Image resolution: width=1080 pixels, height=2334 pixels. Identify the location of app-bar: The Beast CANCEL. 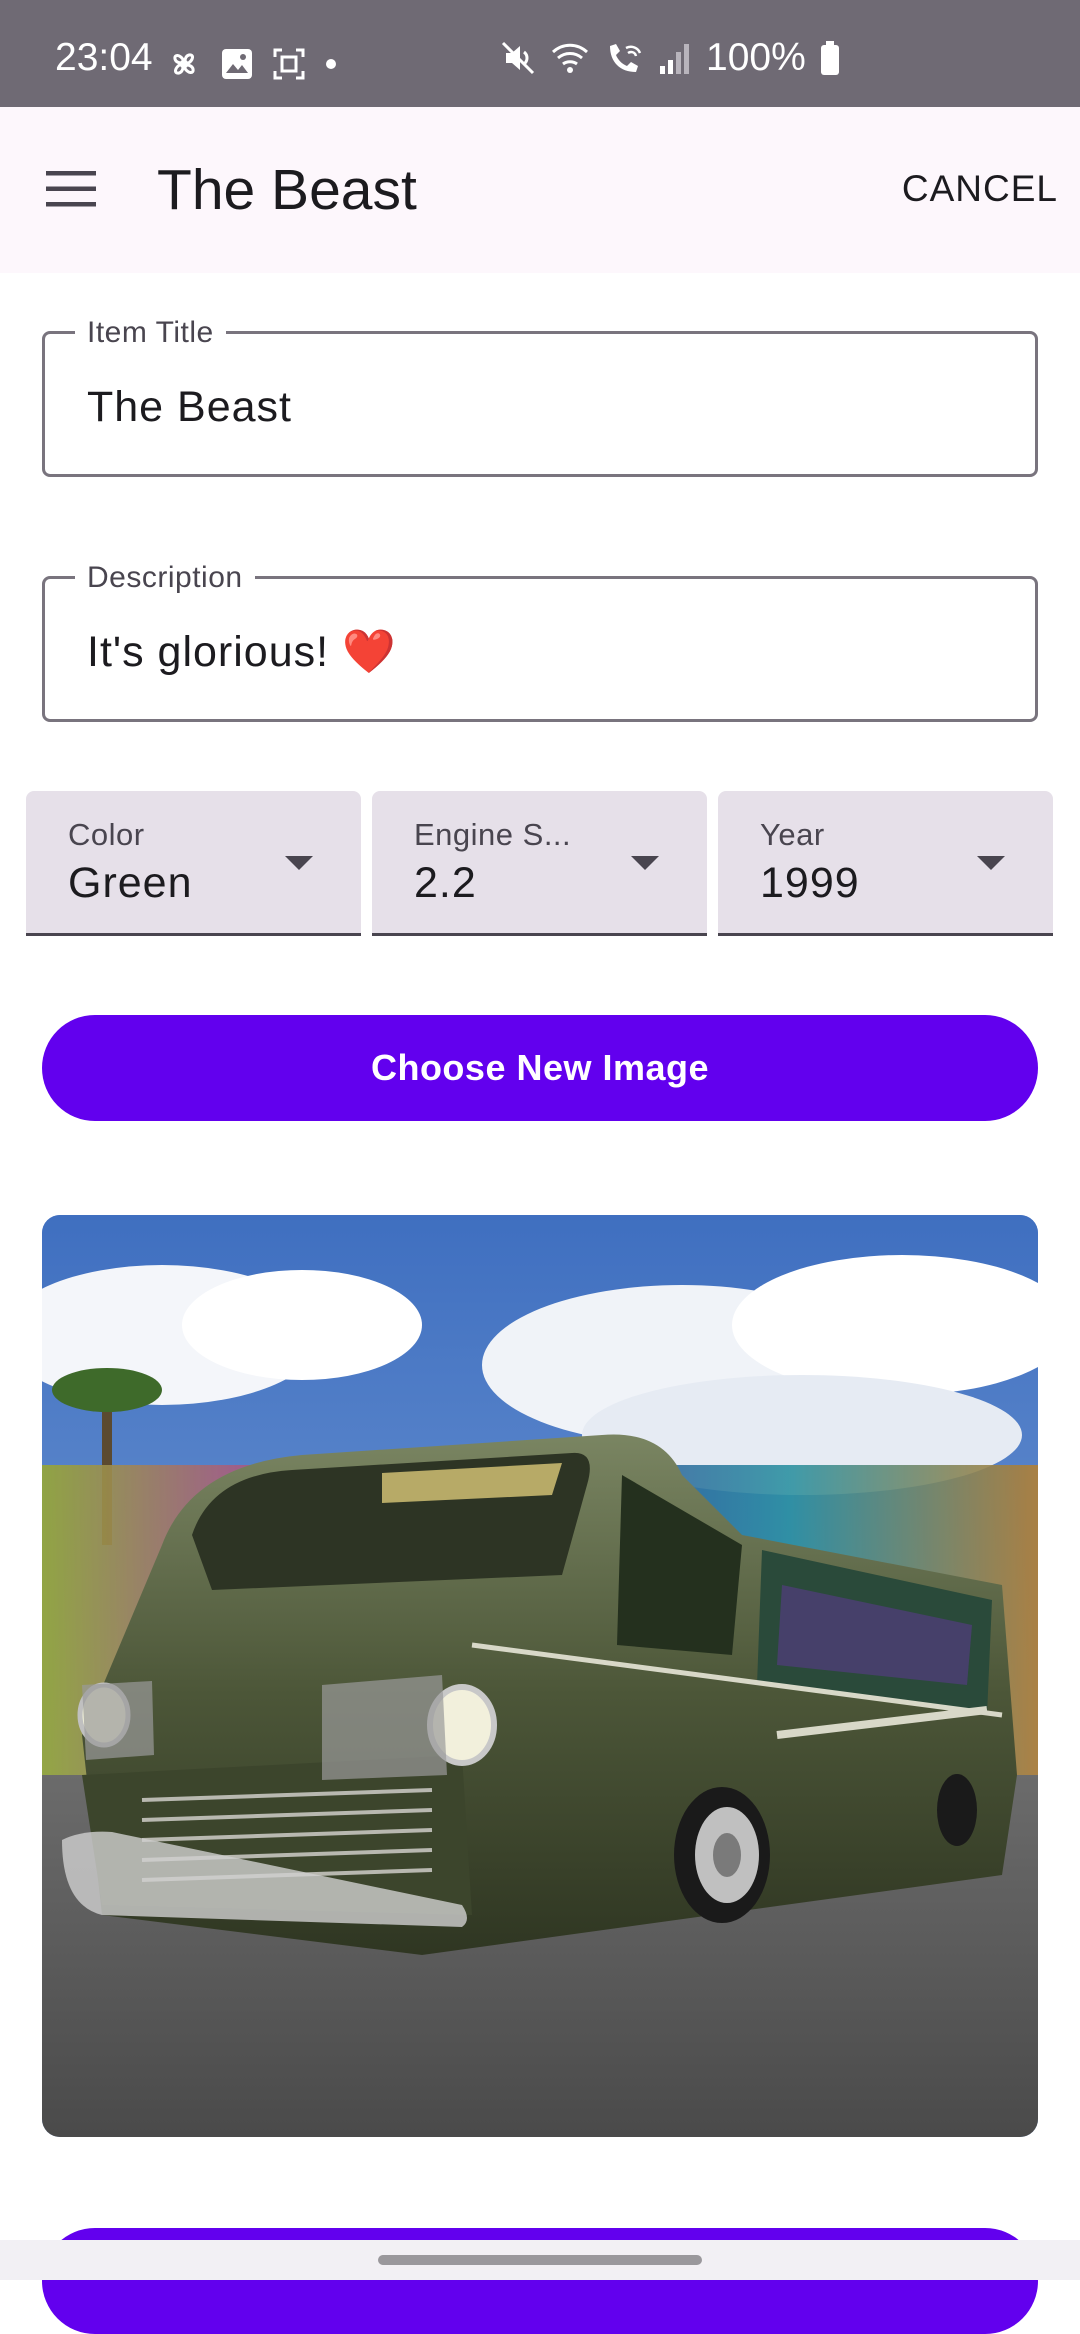
(540, 190).